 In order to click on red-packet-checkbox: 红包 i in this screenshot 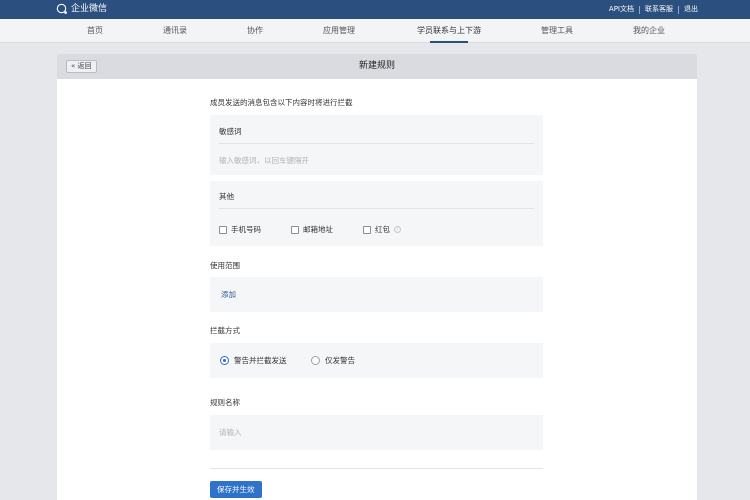, I will do `click(382, 229)`.